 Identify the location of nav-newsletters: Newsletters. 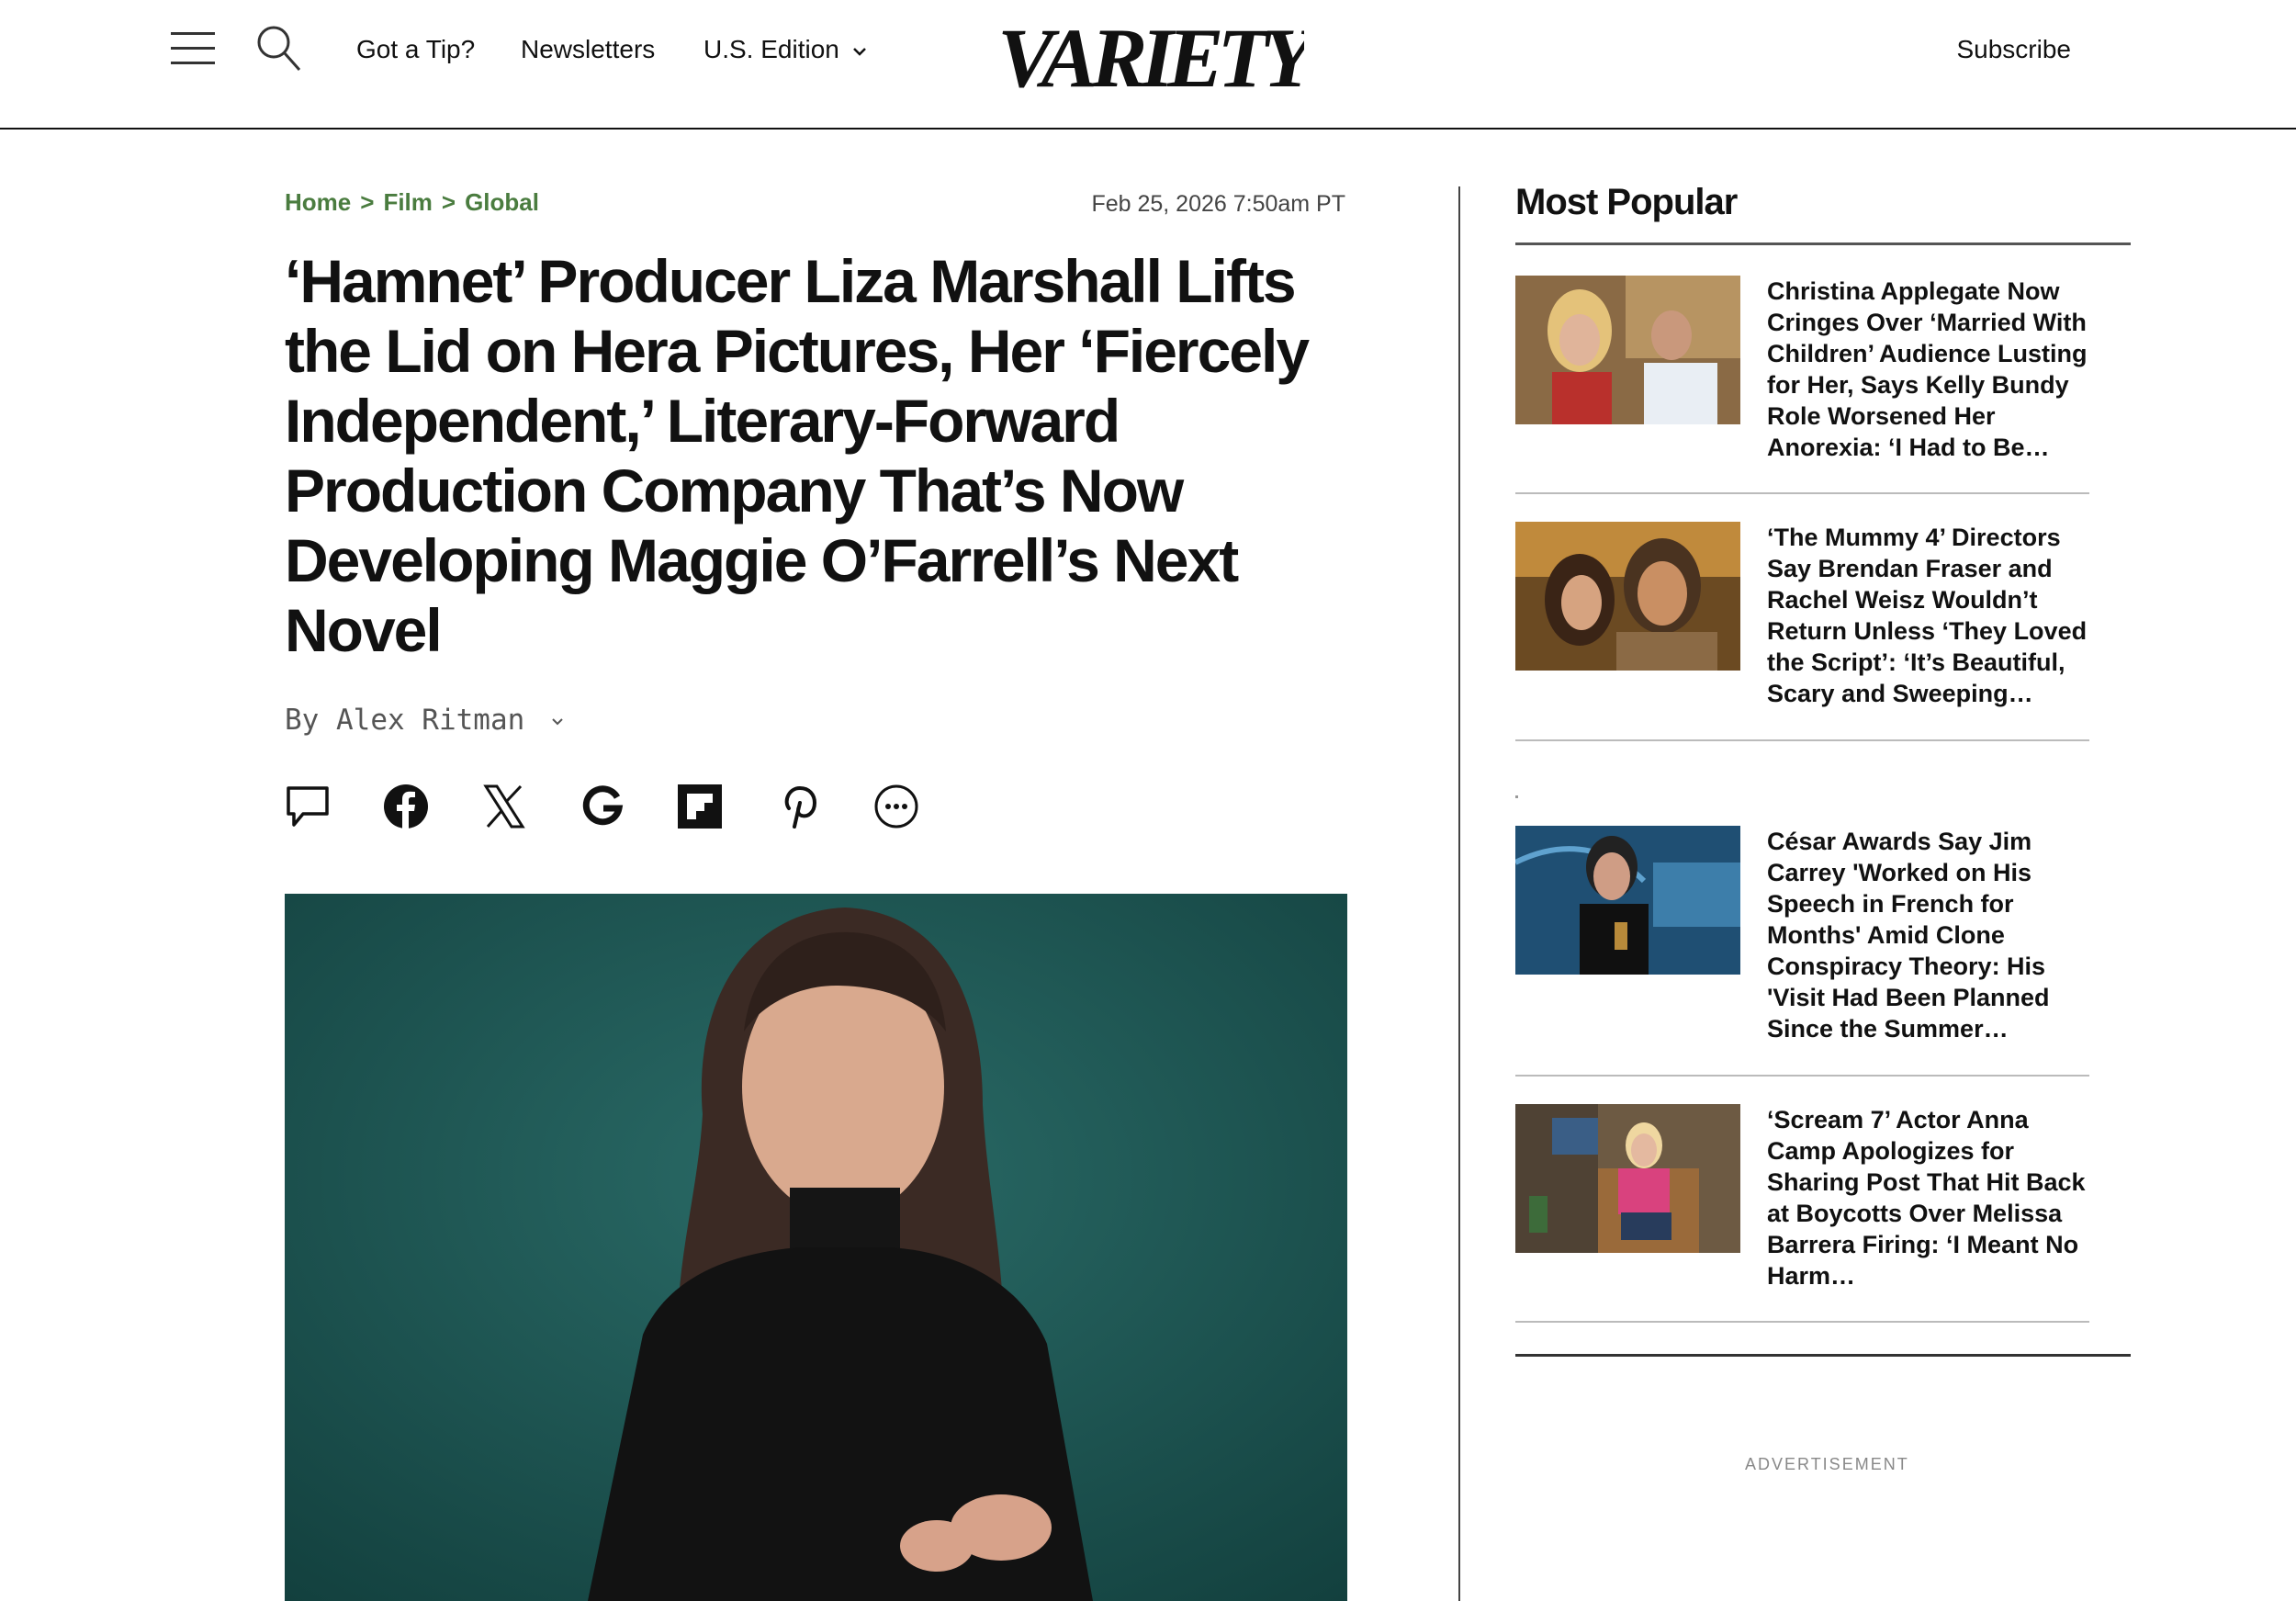
(588, 49).